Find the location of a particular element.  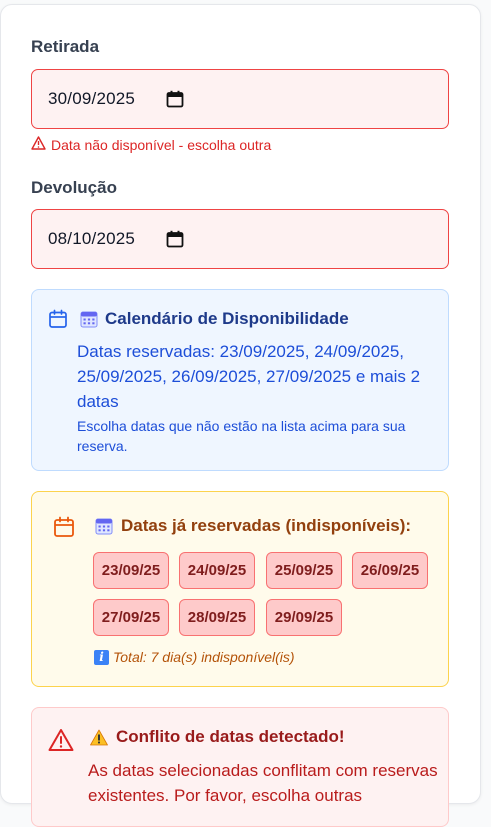

reserved-total-text: Total: 7 dia(s) indisponível(is) is located at coordinates (204, 657).